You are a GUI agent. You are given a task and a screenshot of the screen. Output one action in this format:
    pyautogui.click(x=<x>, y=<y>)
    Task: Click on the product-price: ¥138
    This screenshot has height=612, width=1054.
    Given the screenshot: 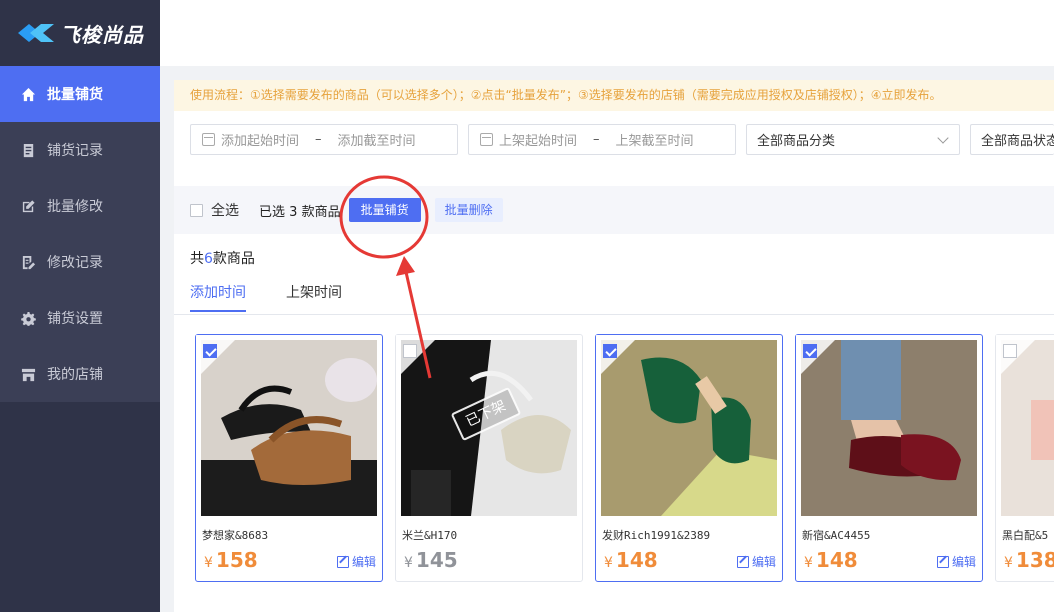 What is the action you would take?
    pyautogui.click(x=1029, y=560)
    